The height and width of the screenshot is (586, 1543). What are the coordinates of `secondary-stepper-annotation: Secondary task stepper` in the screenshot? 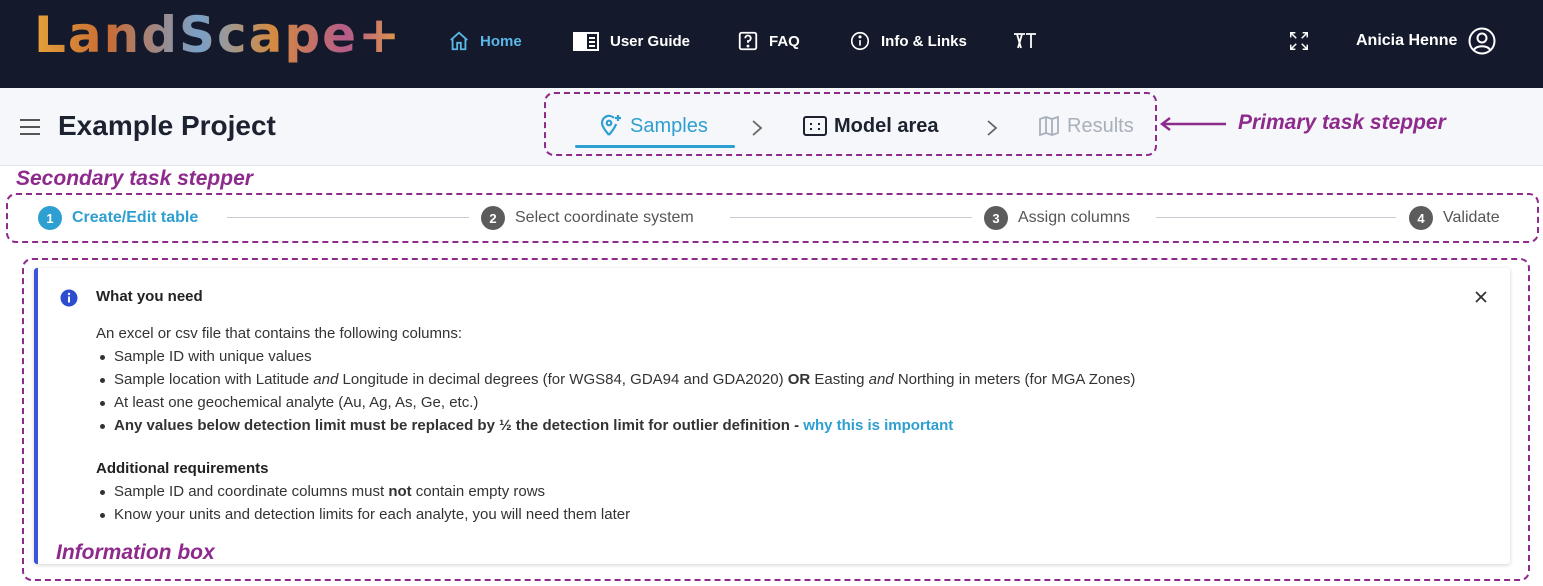 It's located at (134, 178).